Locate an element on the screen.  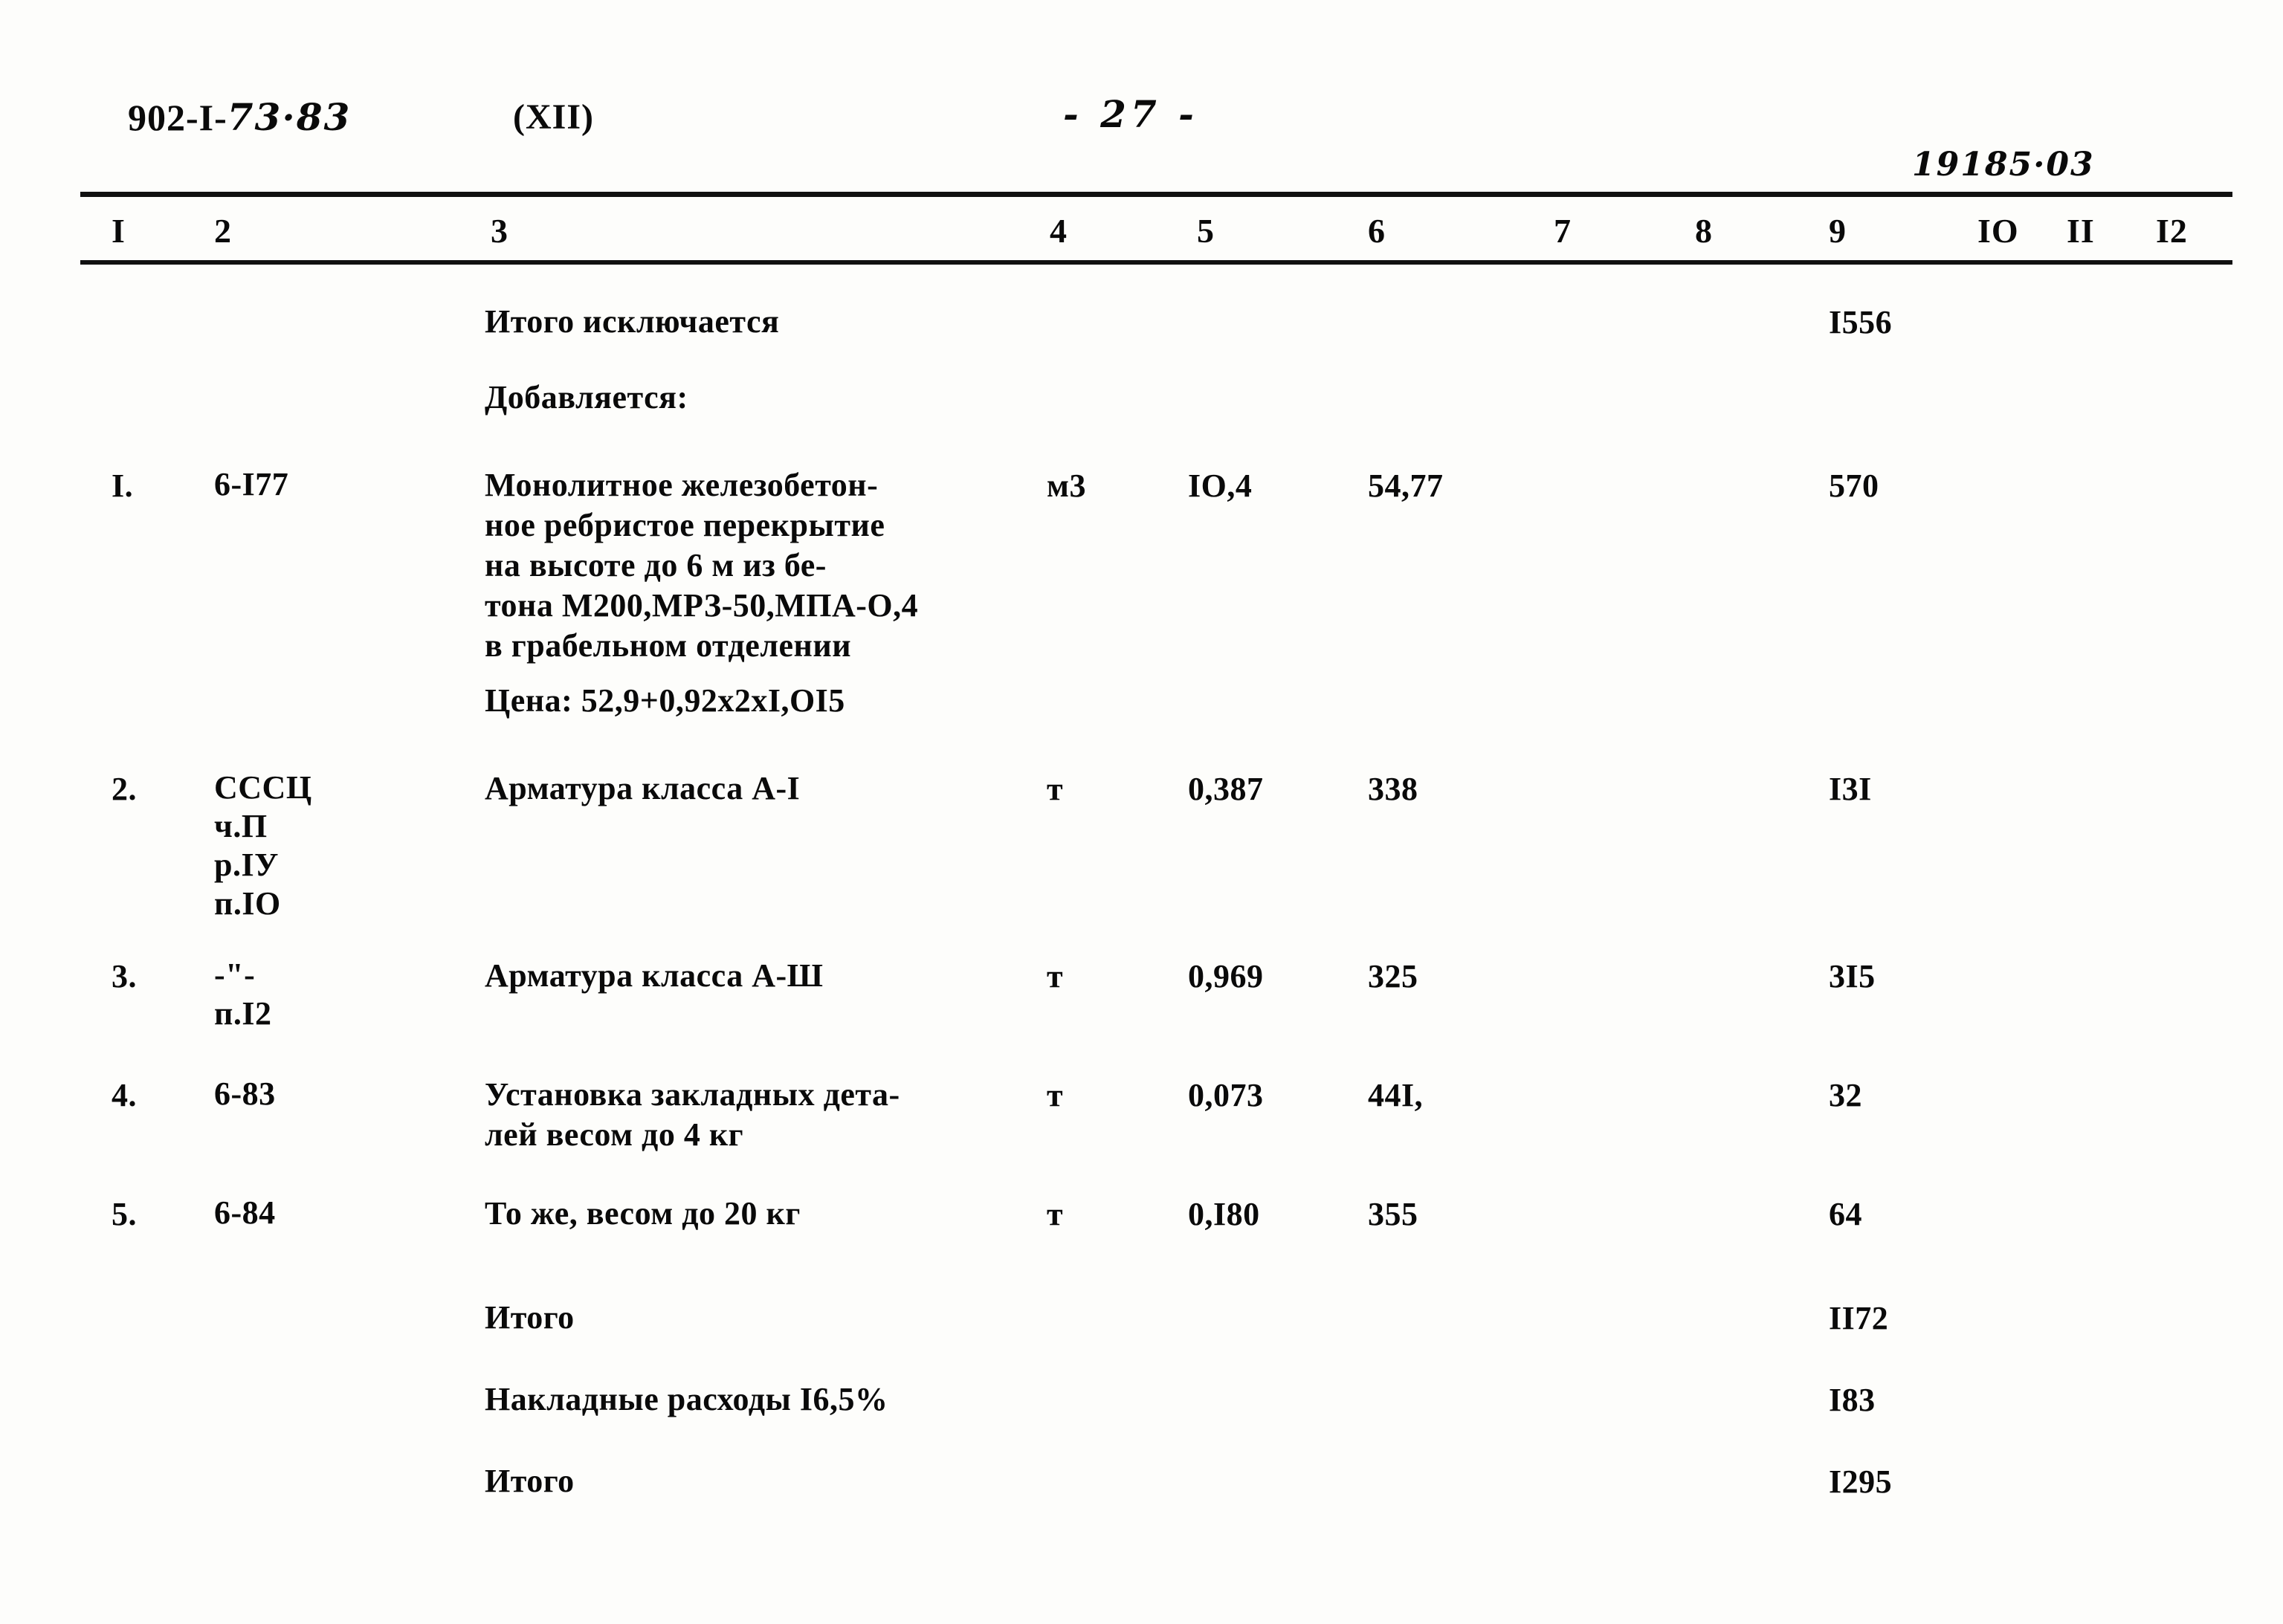
row-total-cell: 64 is located at coordinates (1845, 1214).